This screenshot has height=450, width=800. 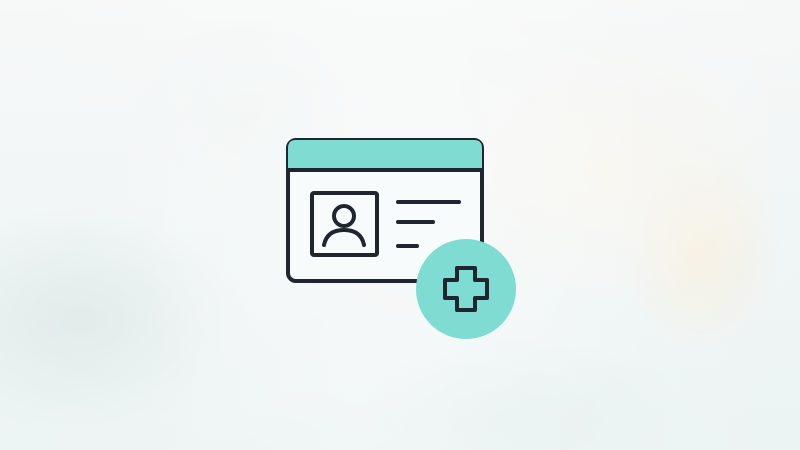 I want to click on plus-icon, so click(x=466, y=289).